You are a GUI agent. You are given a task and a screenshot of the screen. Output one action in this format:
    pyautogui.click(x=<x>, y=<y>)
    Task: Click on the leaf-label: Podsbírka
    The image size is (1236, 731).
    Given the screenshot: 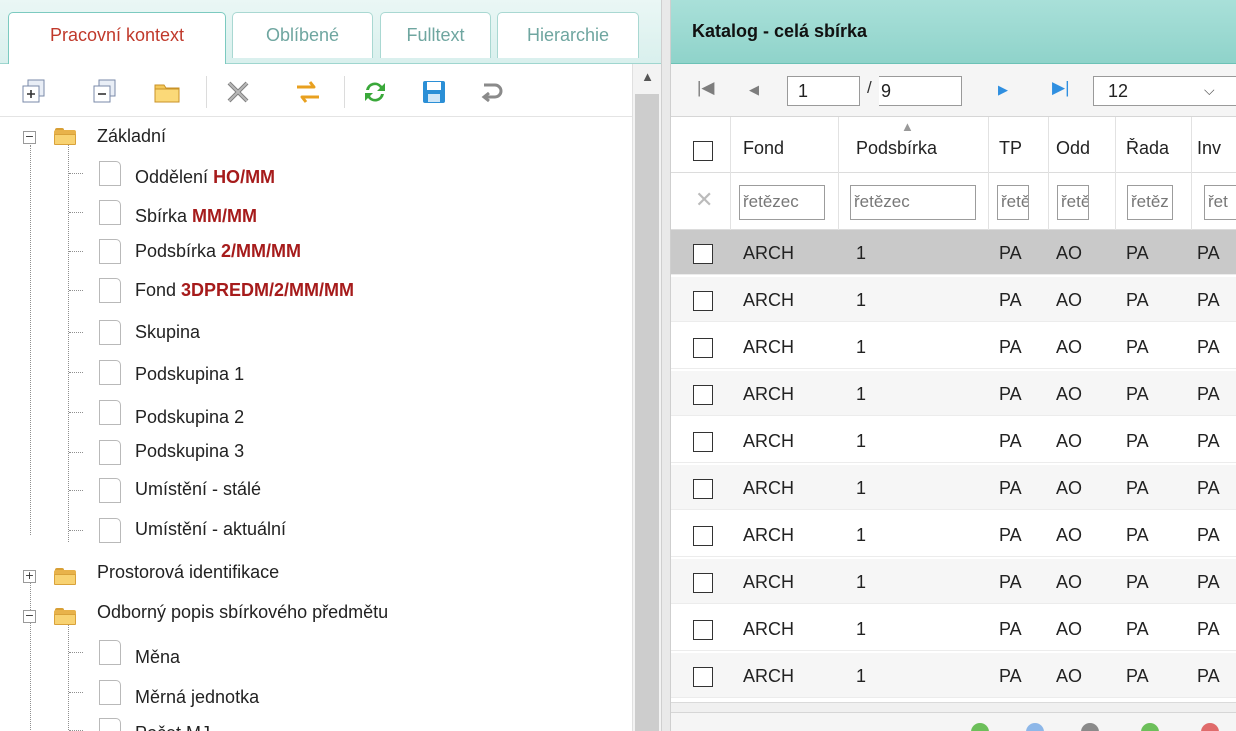 What is the action you would take?
    pyautogui.click(x=178, y=251)
    